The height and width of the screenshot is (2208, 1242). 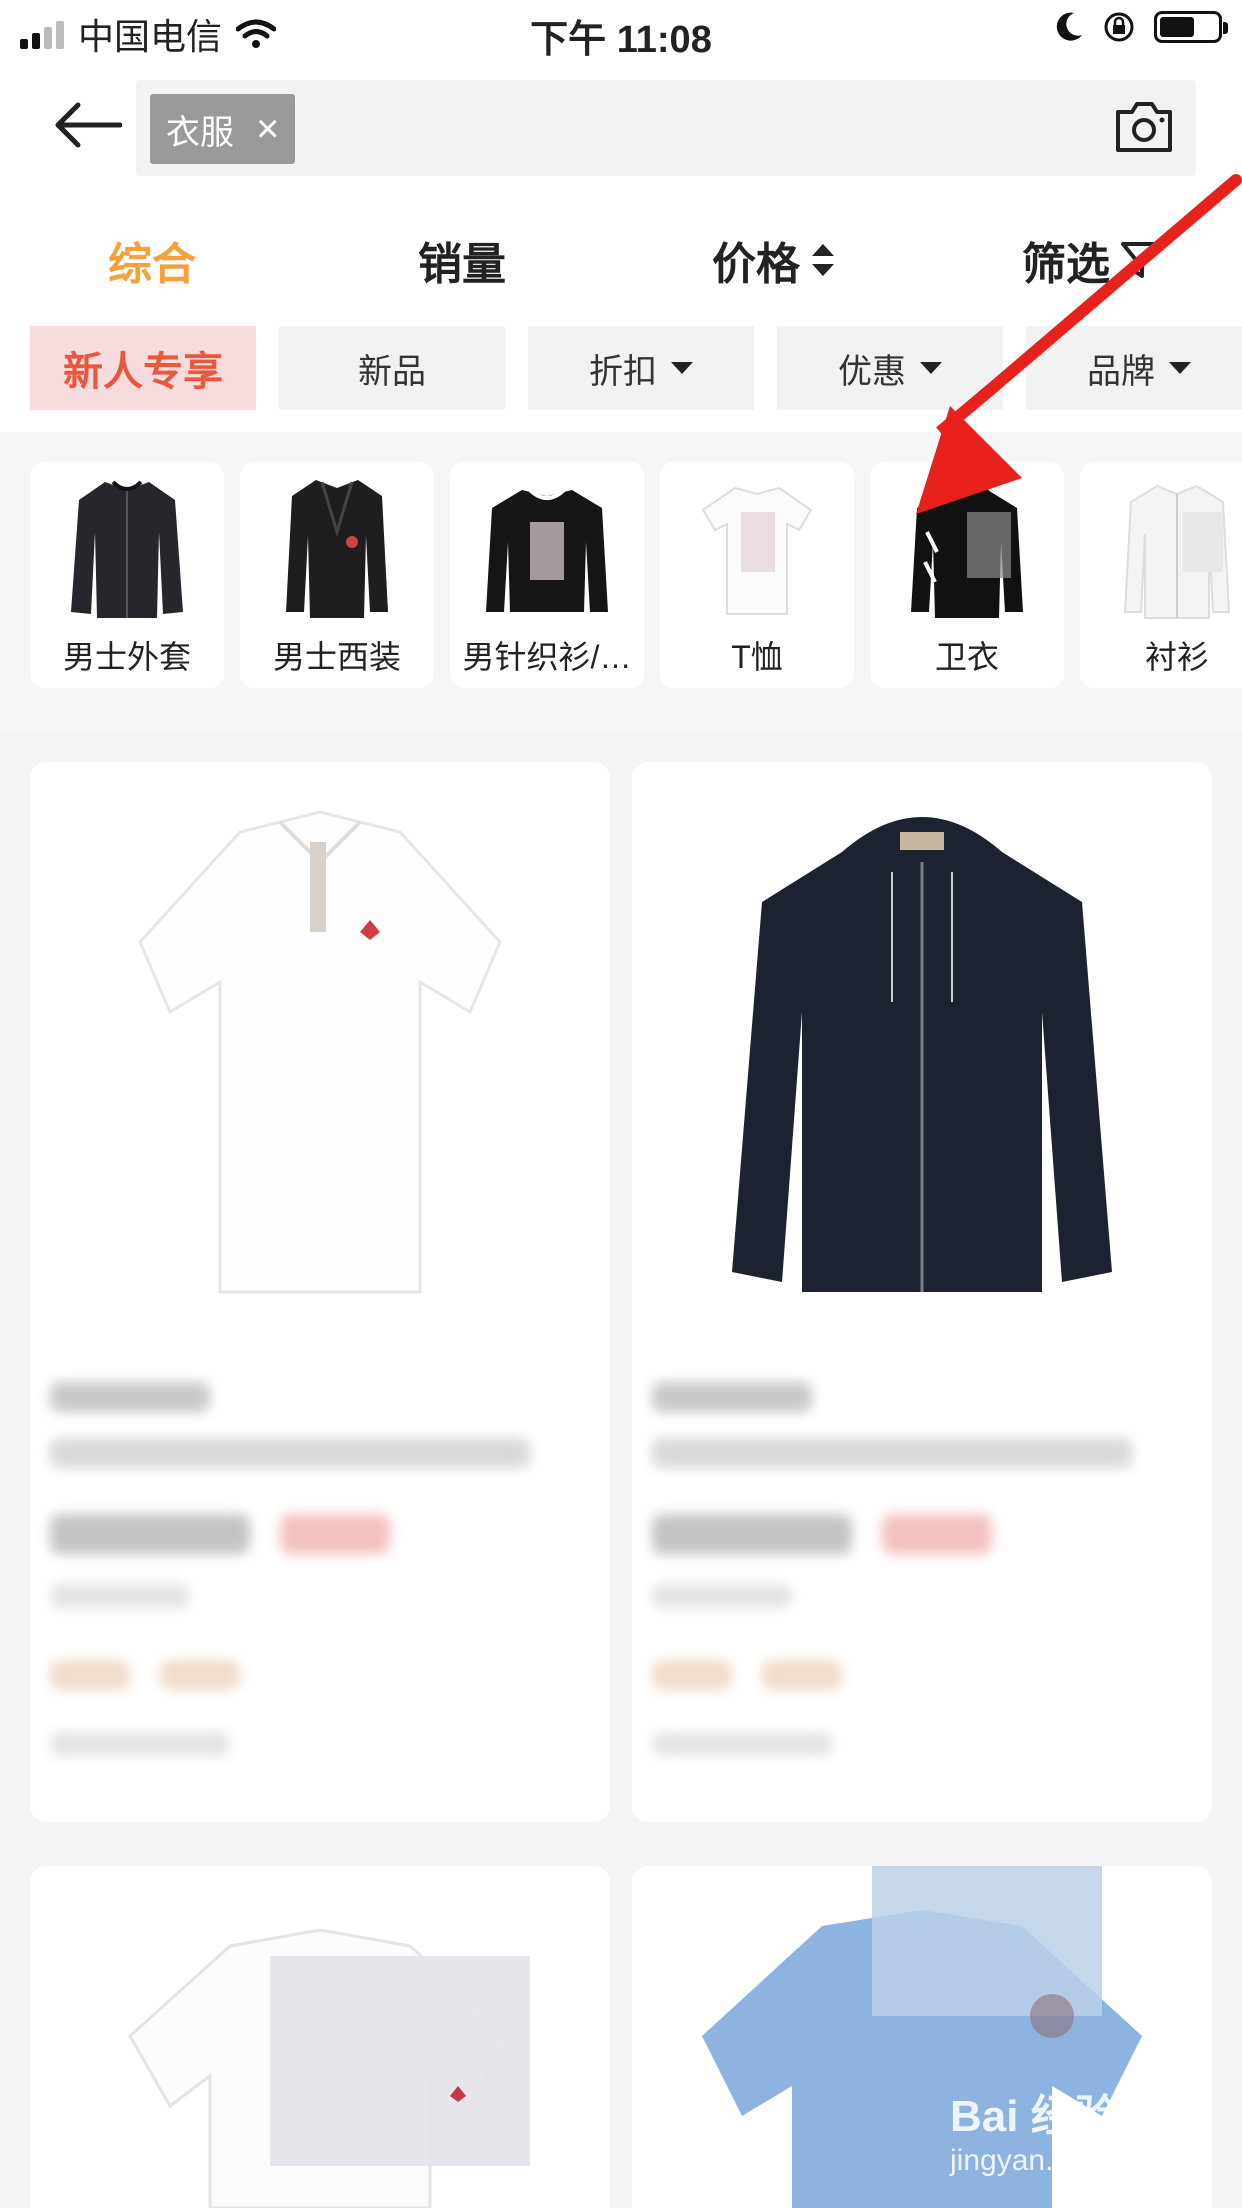 I want to click on category-label: T恤, so click(x=757, y=657).